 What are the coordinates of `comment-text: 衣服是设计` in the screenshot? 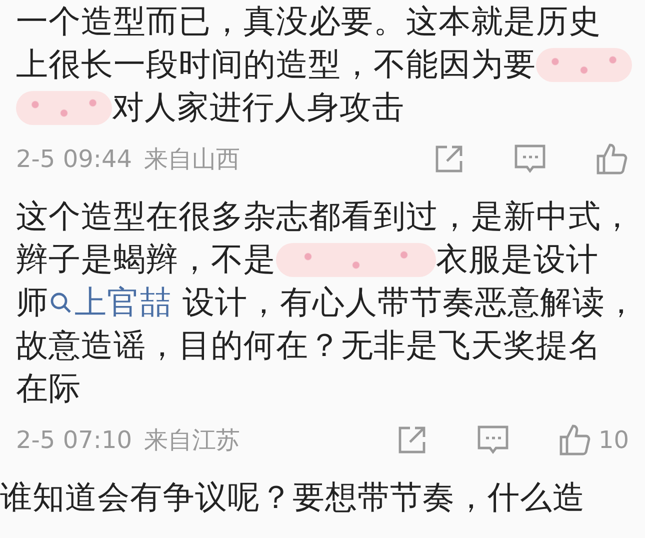 It's located at (517, 259).